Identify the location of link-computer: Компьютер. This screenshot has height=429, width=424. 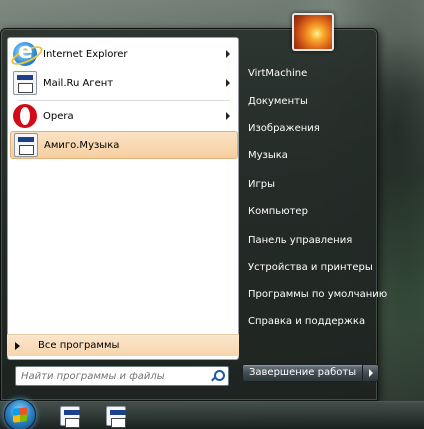
(278, 212).